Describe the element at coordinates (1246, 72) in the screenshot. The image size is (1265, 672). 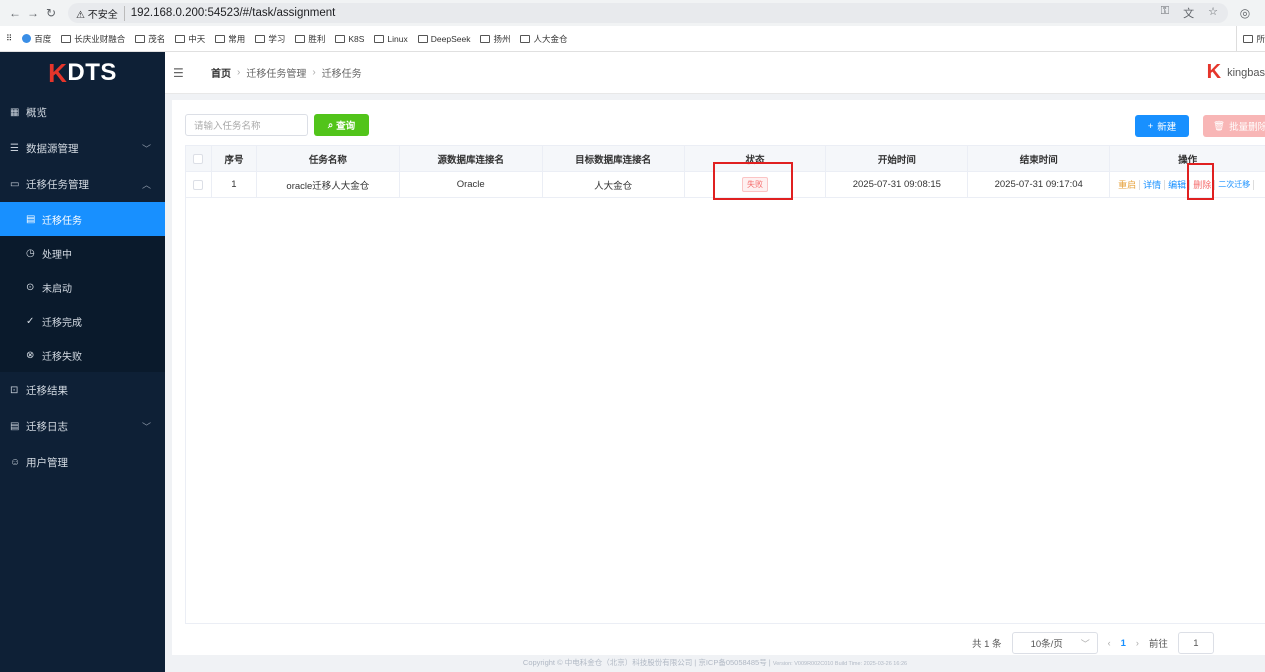
I see `brand-text: kingbas` at that location.